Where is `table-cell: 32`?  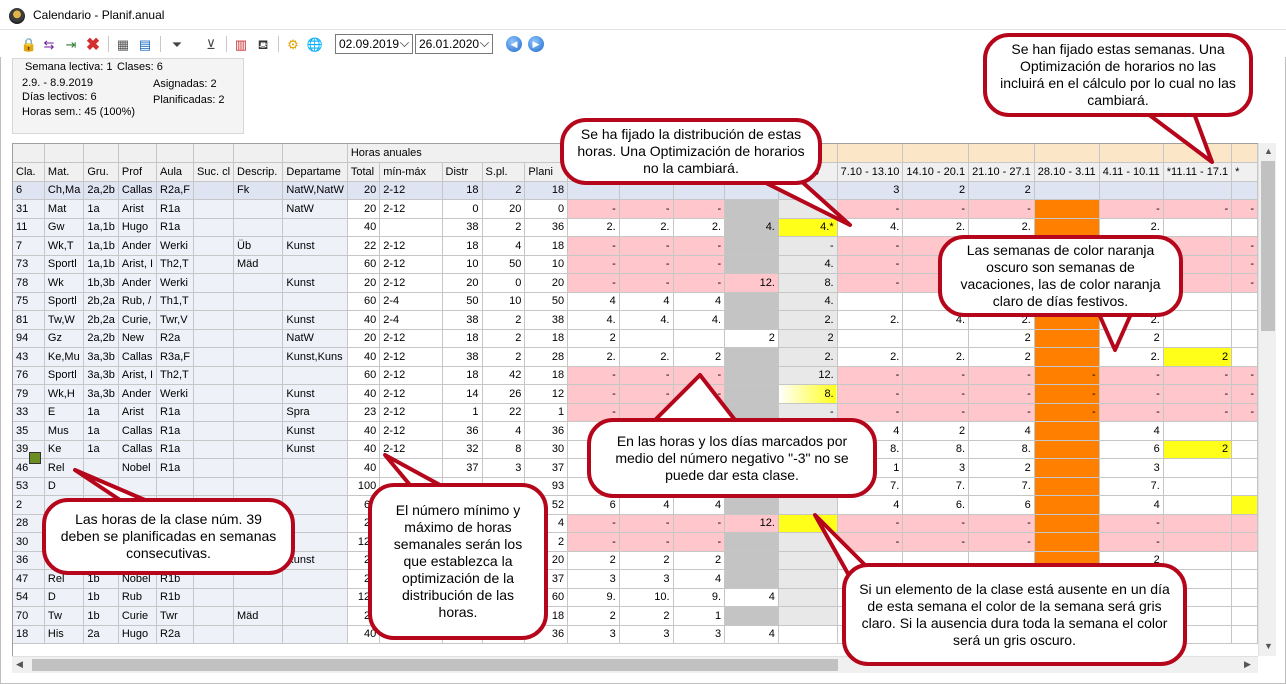
table-cell: 32 is located at coordinates (462, 449).